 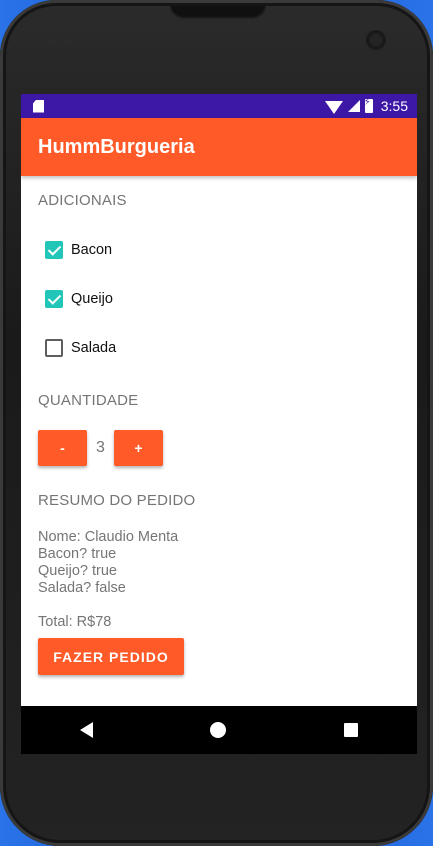 I want to click on home-icon, so click(x=218, y=730).